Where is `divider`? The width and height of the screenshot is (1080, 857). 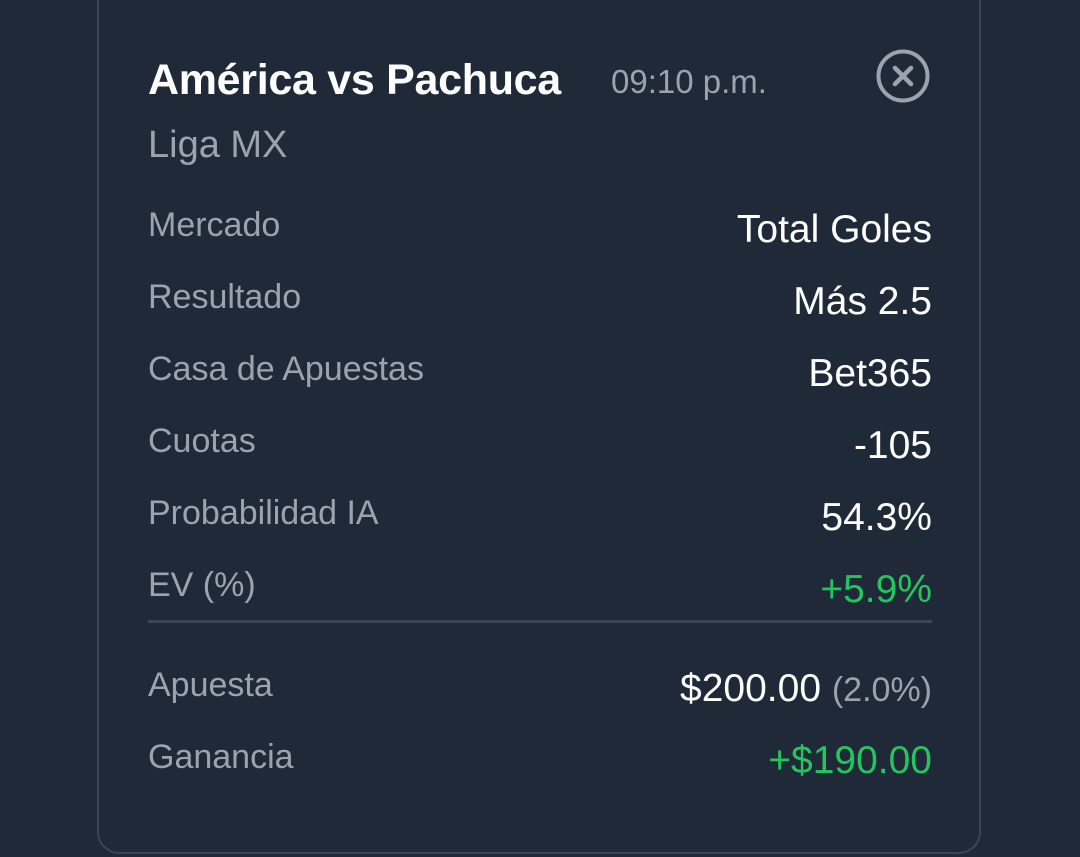
divider is located at coordinates (540, 621).